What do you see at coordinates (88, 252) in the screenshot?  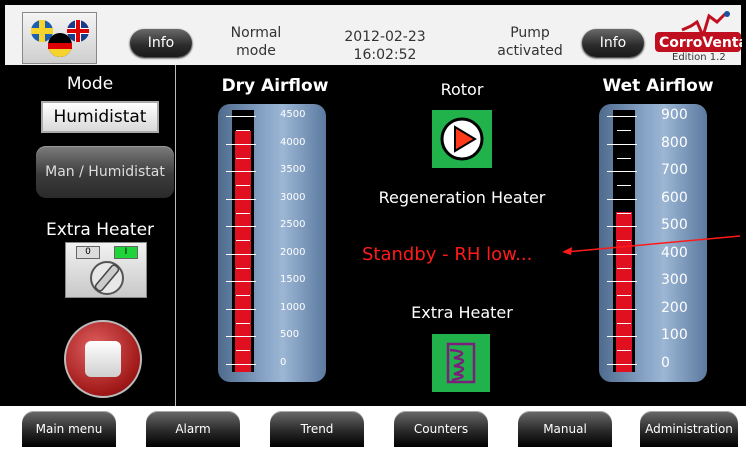 I see `switch-off-indicator: 0` at bounding box center [88, 252].